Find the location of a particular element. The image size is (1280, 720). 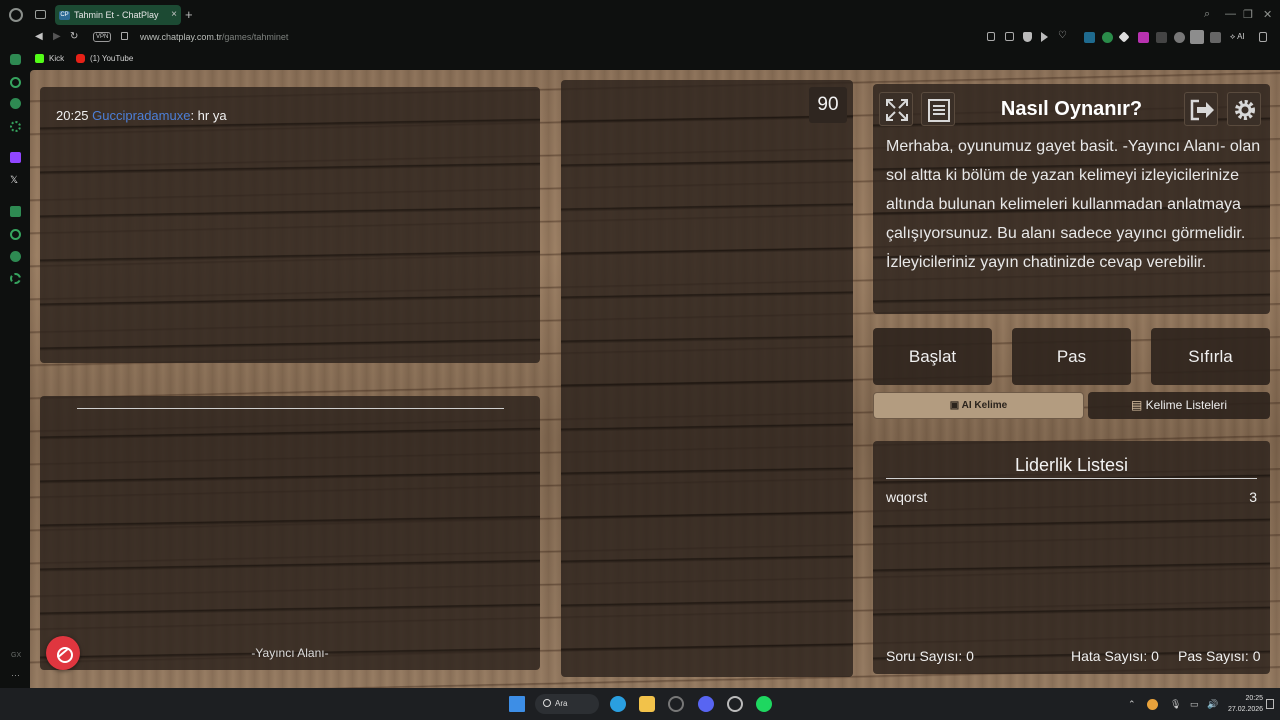

forward-icon: ▶ is located at coordinates (57, 36).